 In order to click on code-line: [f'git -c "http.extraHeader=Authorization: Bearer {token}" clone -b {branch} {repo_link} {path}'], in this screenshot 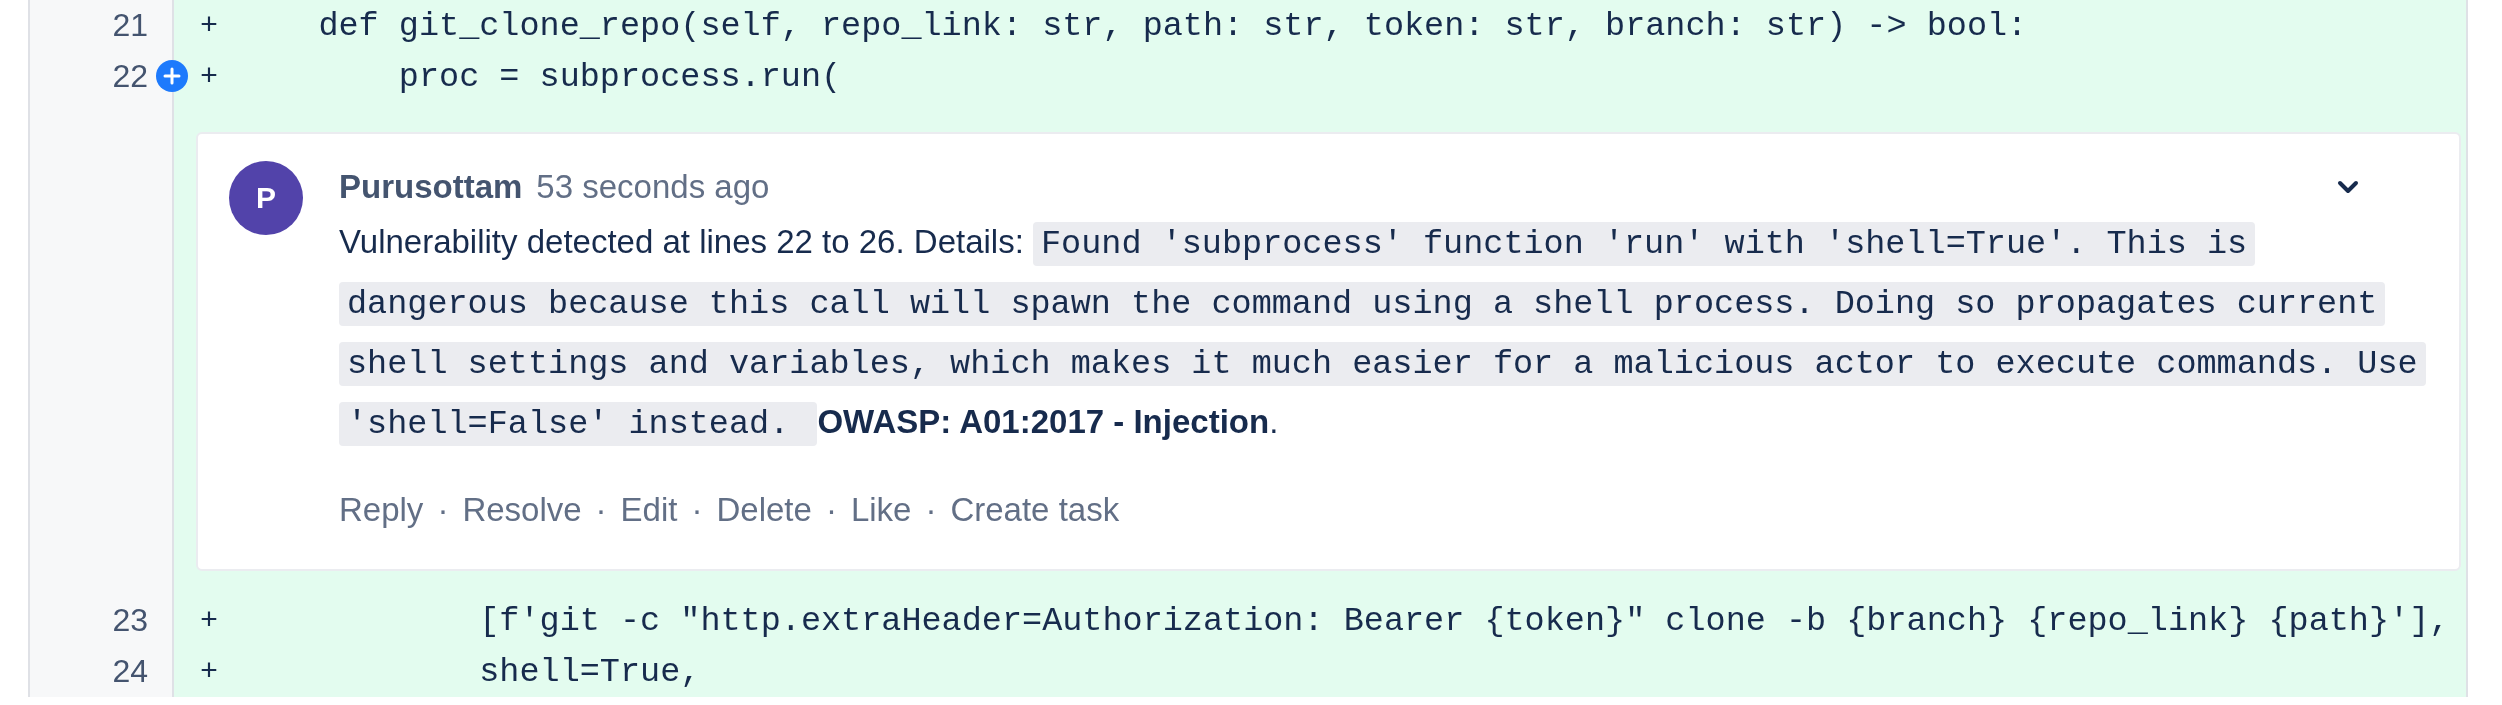, I will do `click(1464, 620)`.